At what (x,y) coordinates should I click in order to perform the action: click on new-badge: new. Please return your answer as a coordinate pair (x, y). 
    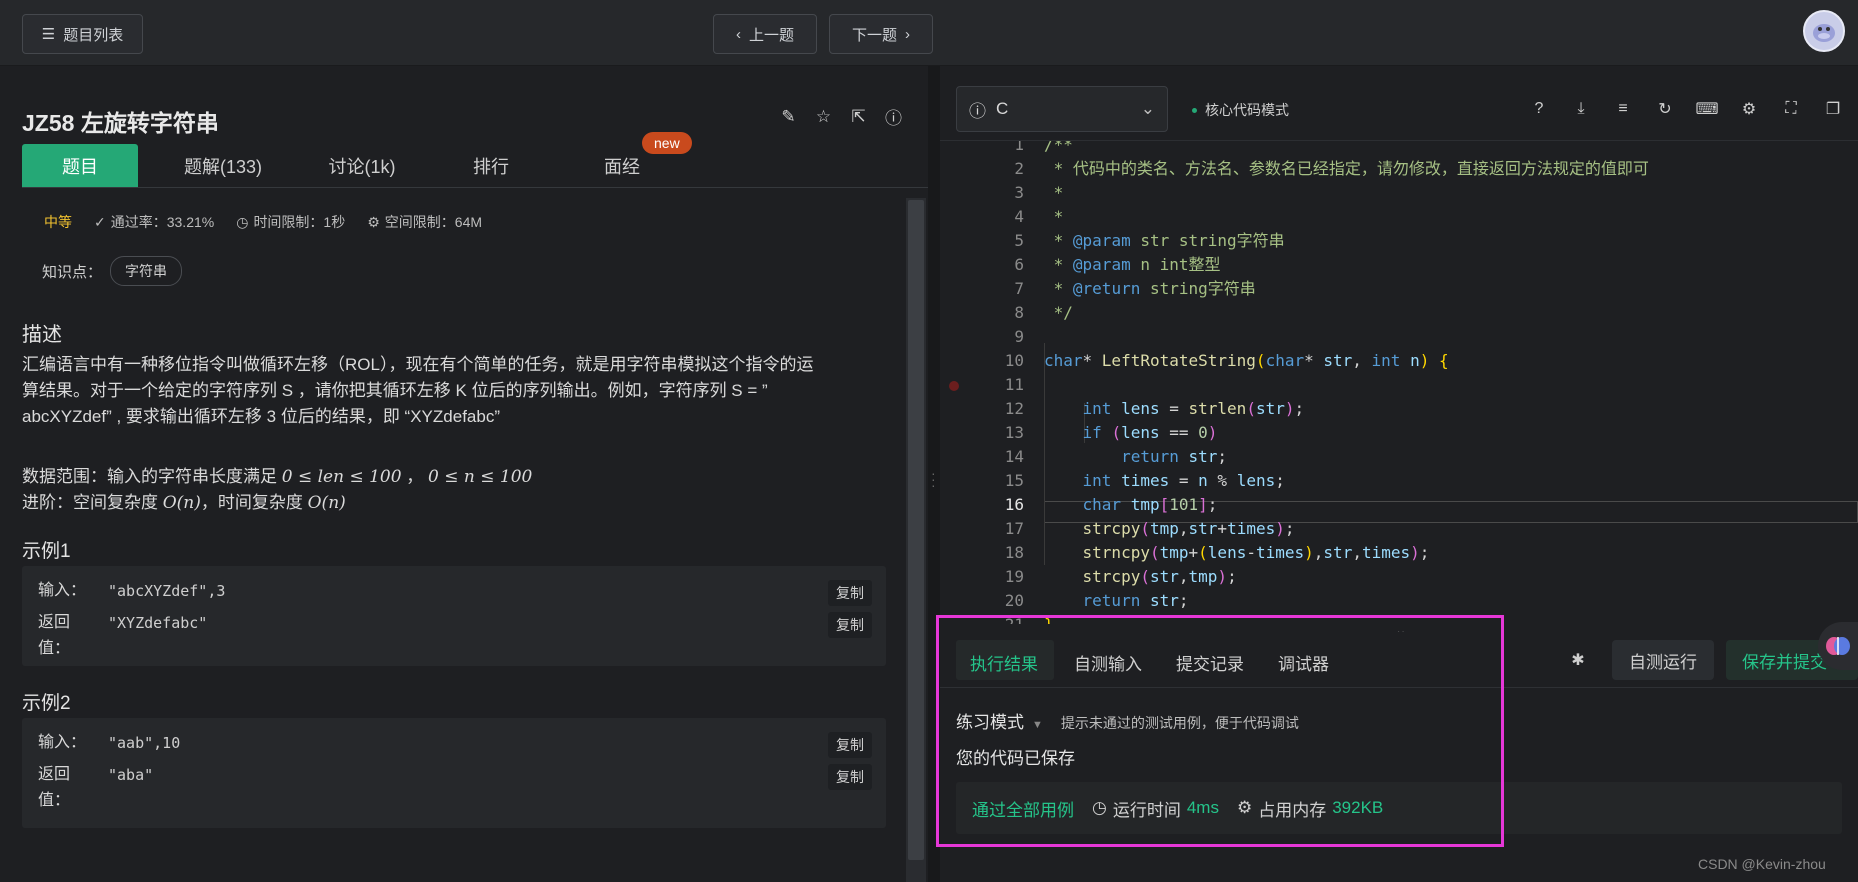
    Looking at the image, I should click on (667, 143).